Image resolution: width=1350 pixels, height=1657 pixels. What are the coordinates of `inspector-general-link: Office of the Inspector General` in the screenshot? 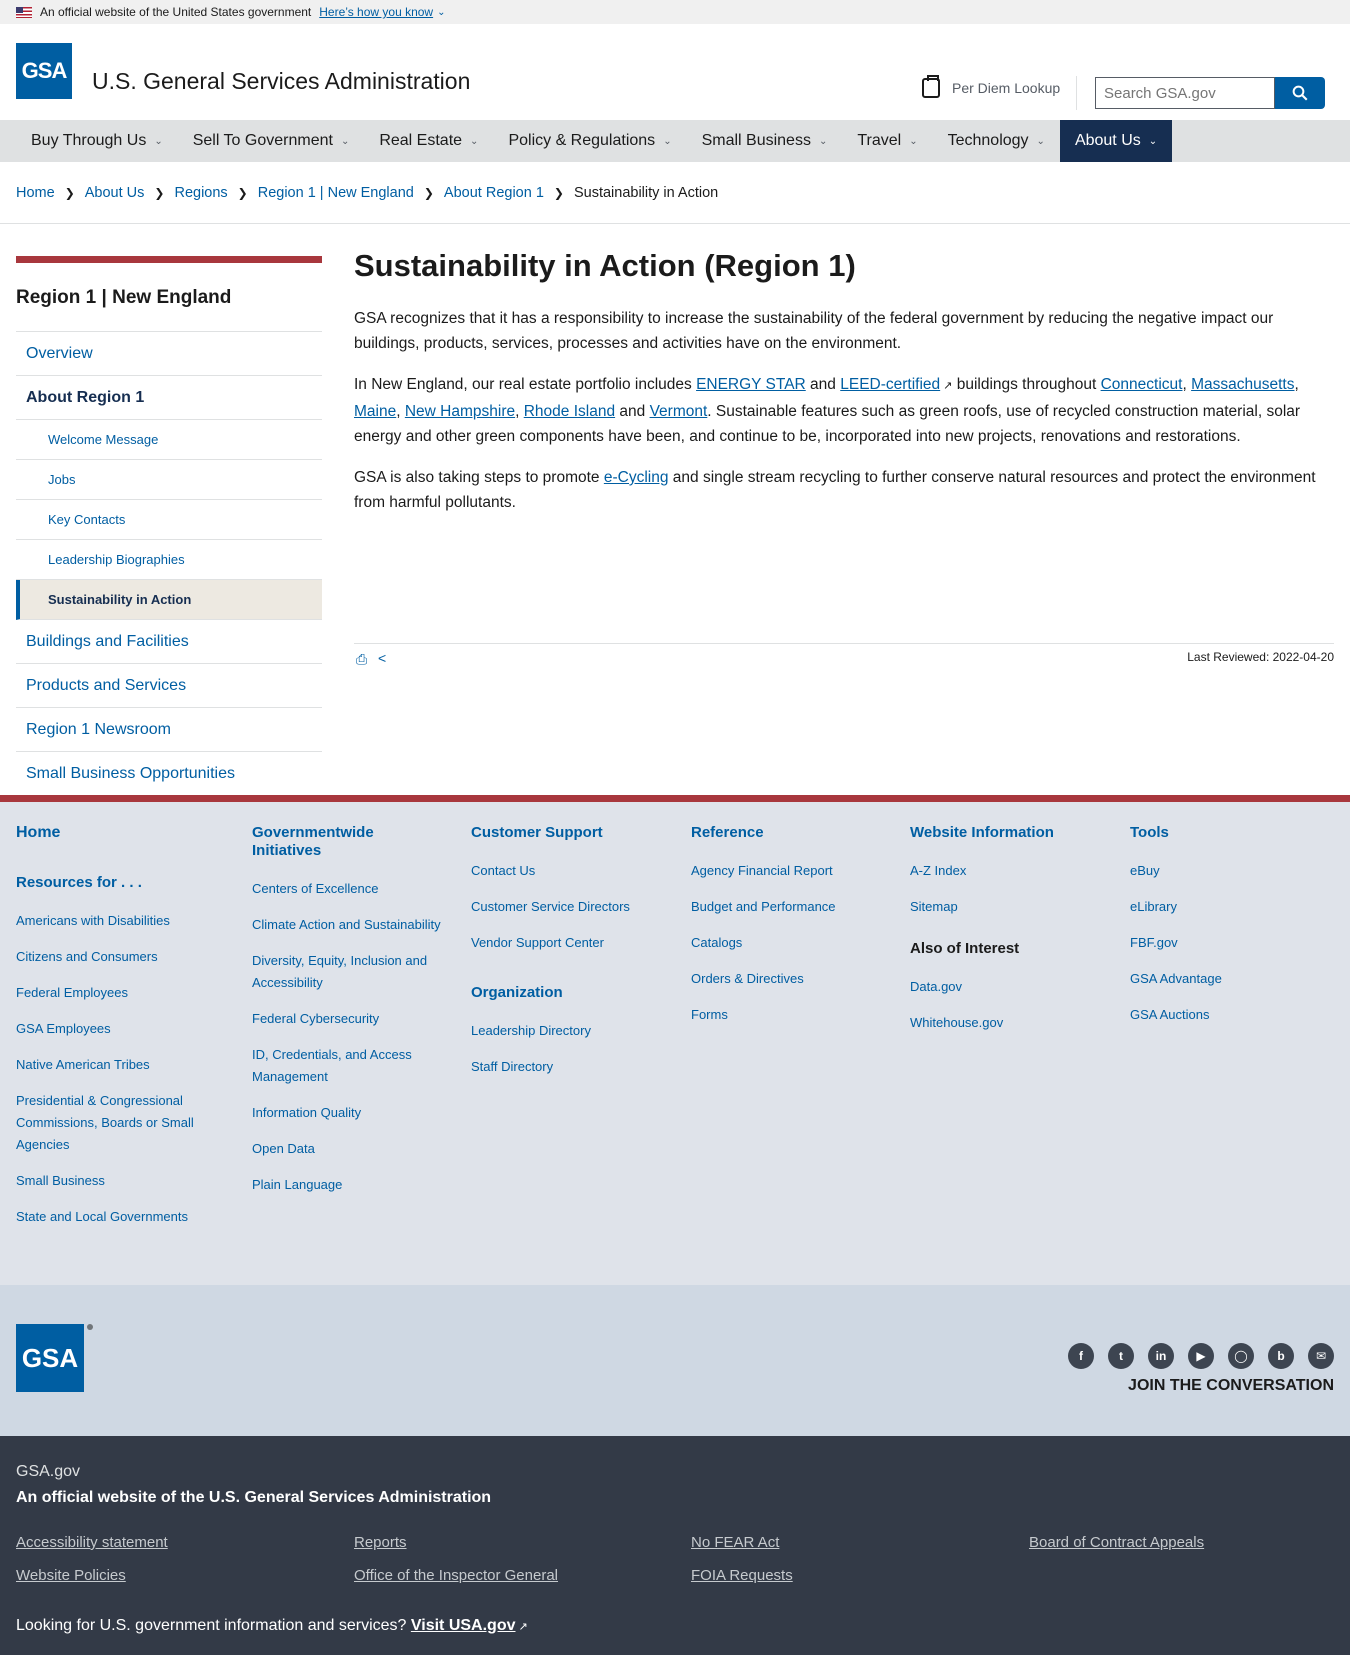 It's located at (456, 1575).